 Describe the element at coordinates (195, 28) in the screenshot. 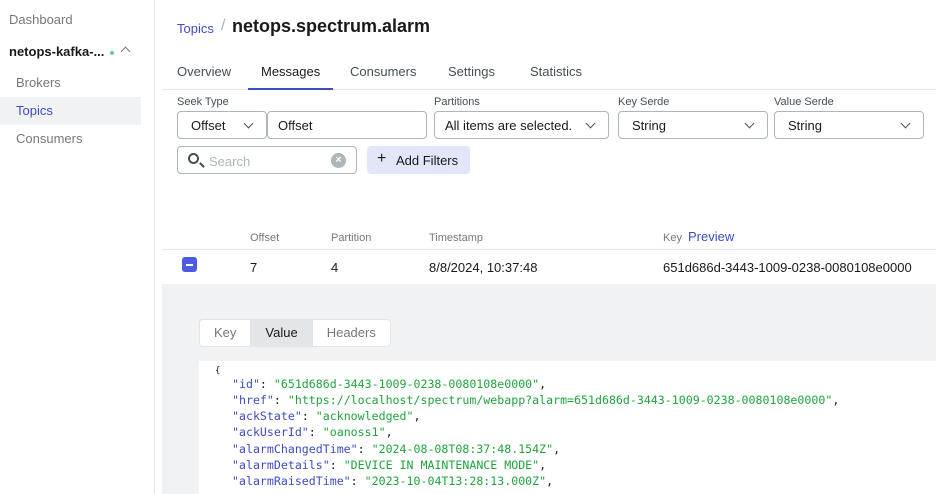

I see `breadcrumb-topics-link: Topics` at that location.